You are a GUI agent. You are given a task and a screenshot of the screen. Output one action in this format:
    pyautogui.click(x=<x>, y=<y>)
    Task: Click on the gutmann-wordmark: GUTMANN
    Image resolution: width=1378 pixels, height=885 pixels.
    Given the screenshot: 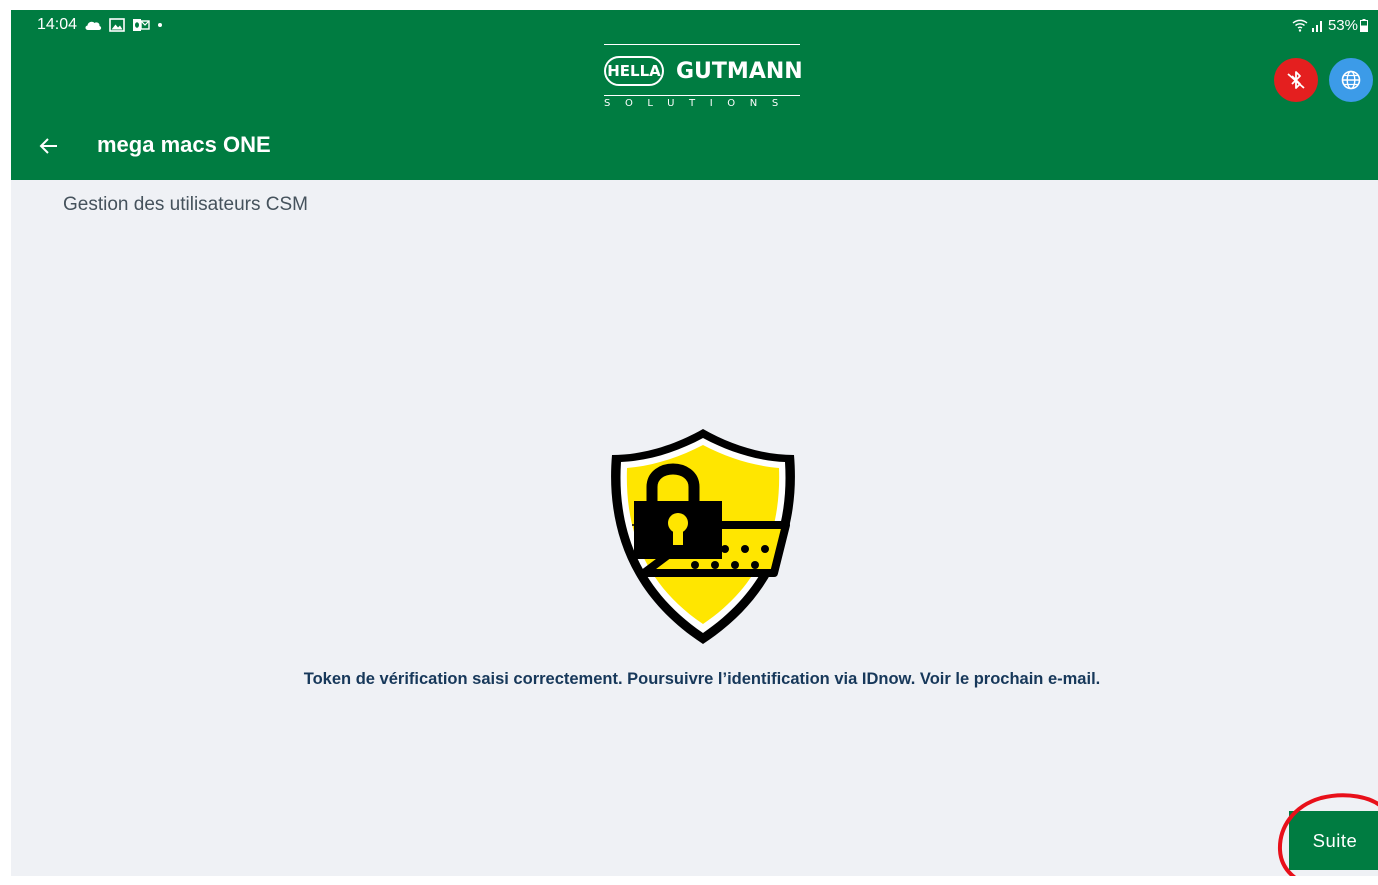 What is the action you would take?
    pyautogui.click(x=739, y=71)
    